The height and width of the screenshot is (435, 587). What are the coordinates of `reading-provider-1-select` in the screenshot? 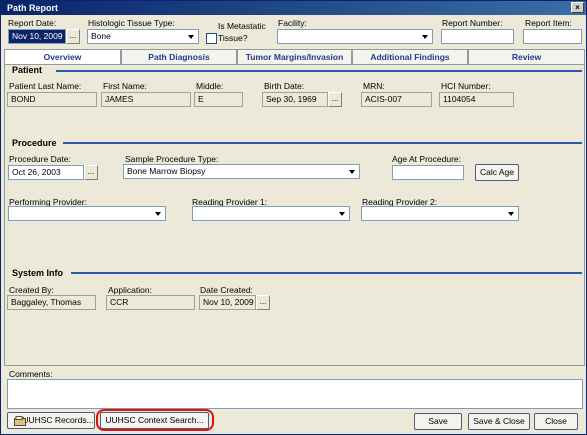 It's located at (271, 213).